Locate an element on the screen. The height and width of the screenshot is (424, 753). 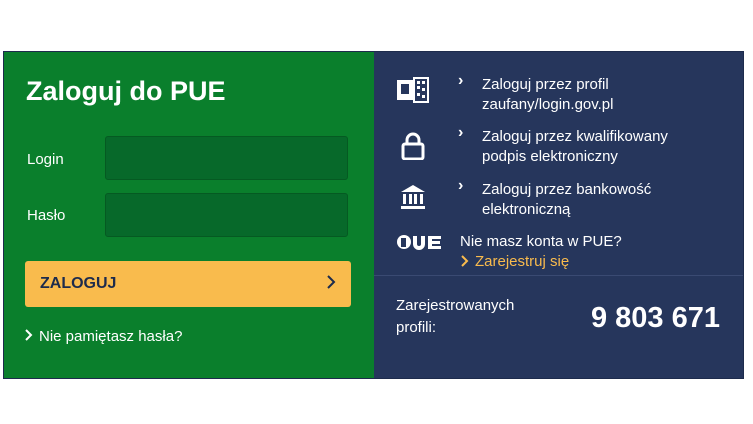
bank-login-label: Zaloguj przez bankowość elektroniczną is located at coordinates (567, 199).